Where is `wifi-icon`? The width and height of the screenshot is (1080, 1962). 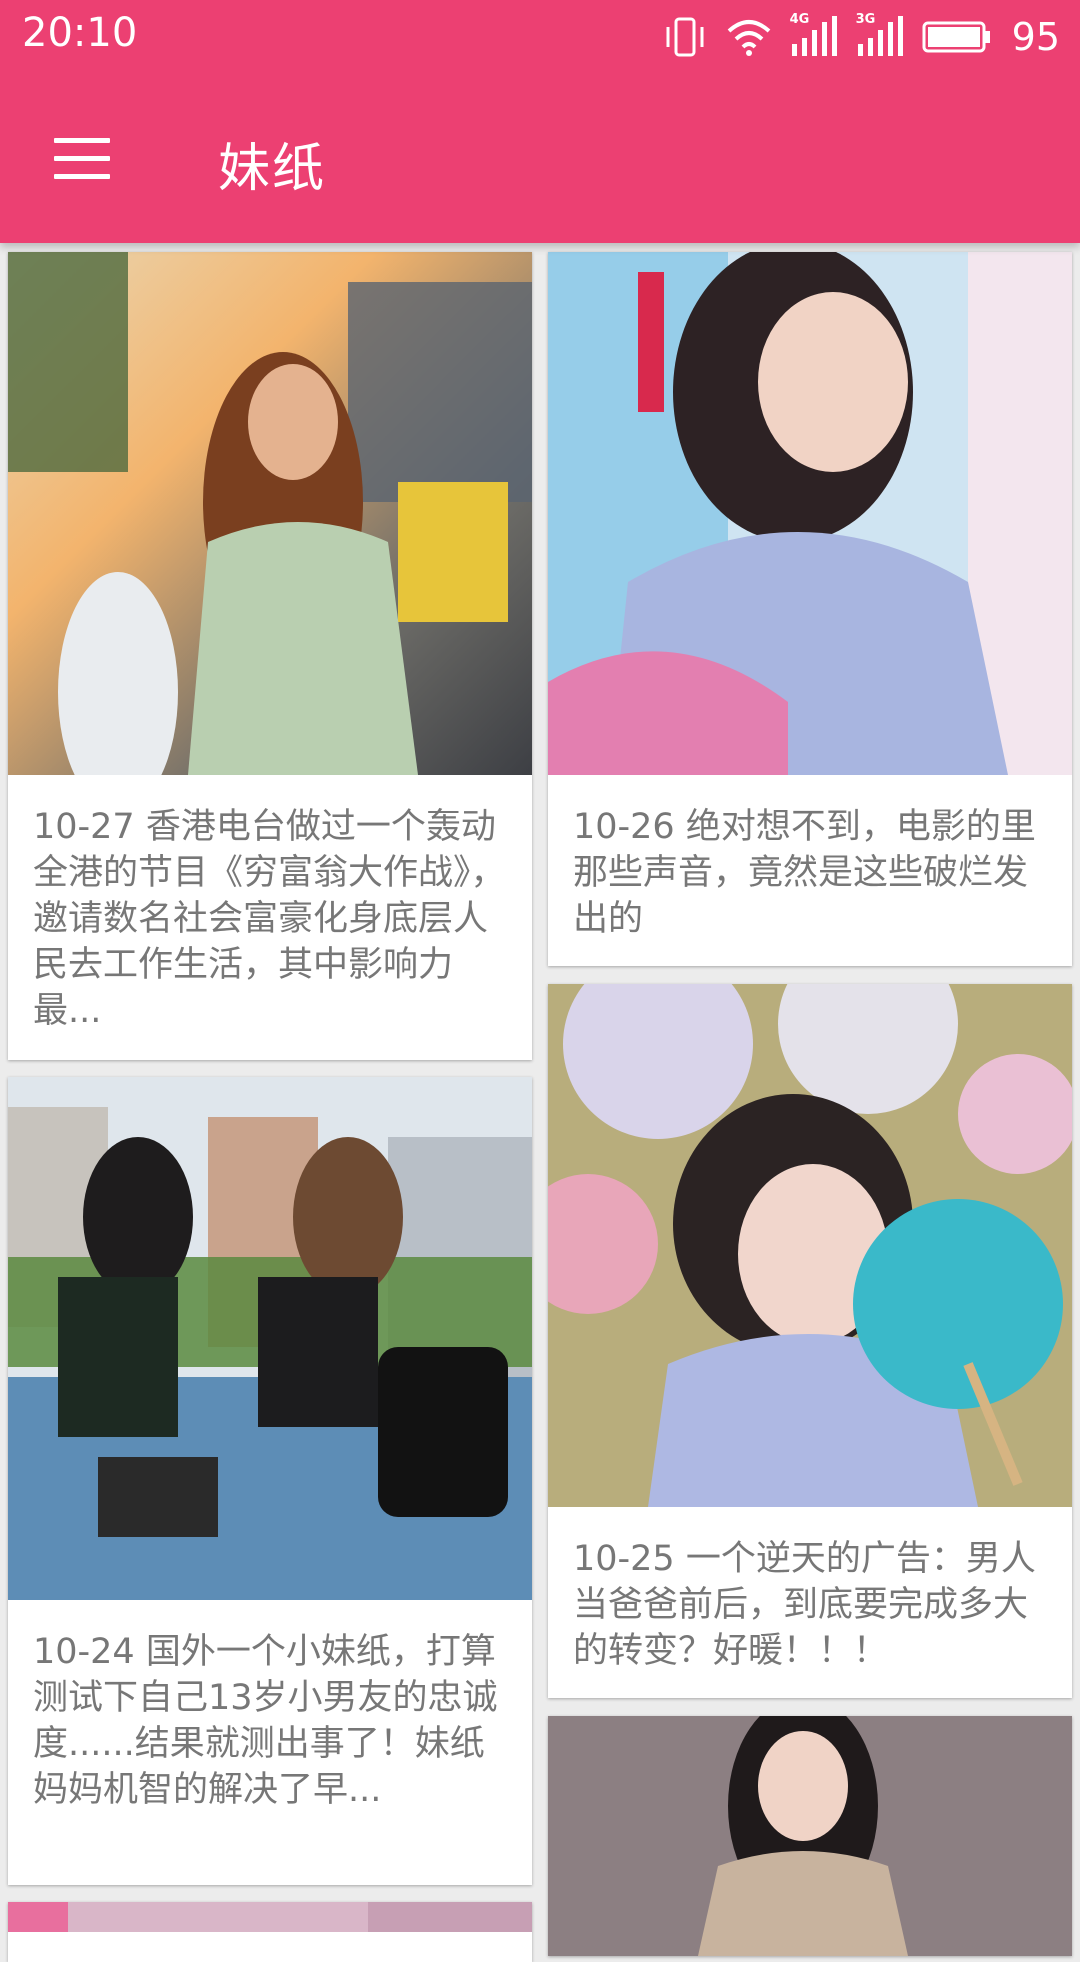
wifi-icon is located at coordinates (748, 38).